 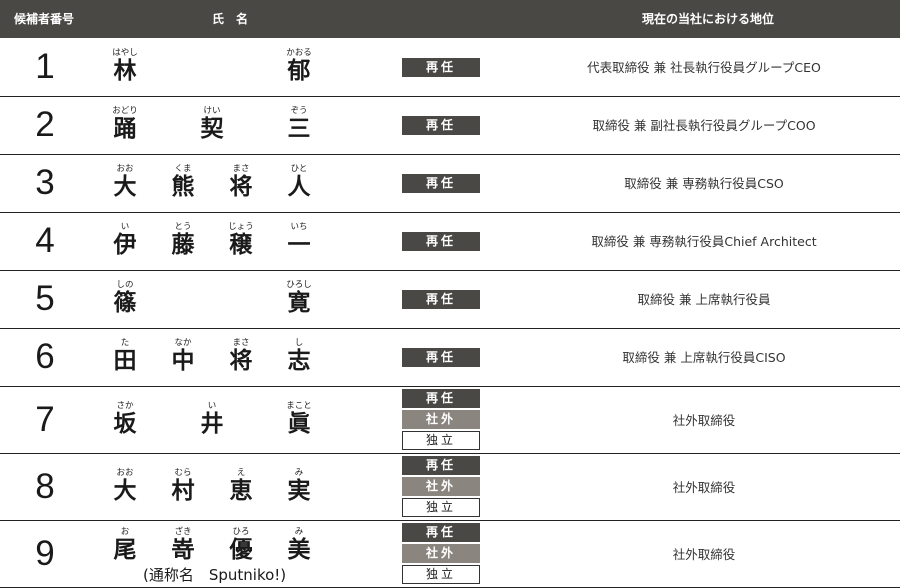 What do you see at coordinates (450, 358) in the screenshot?
I see `candidate-row: 6 た田なか中まさ将し志再任 取締役 兼 上席執行役員CISO` at bounding box center [450, 358].